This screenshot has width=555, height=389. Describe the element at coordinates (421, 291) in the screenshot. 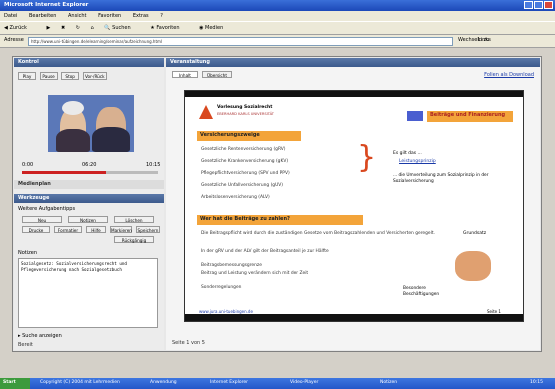

I see `special-employment: Besondere Beschäftigungen` at that location.